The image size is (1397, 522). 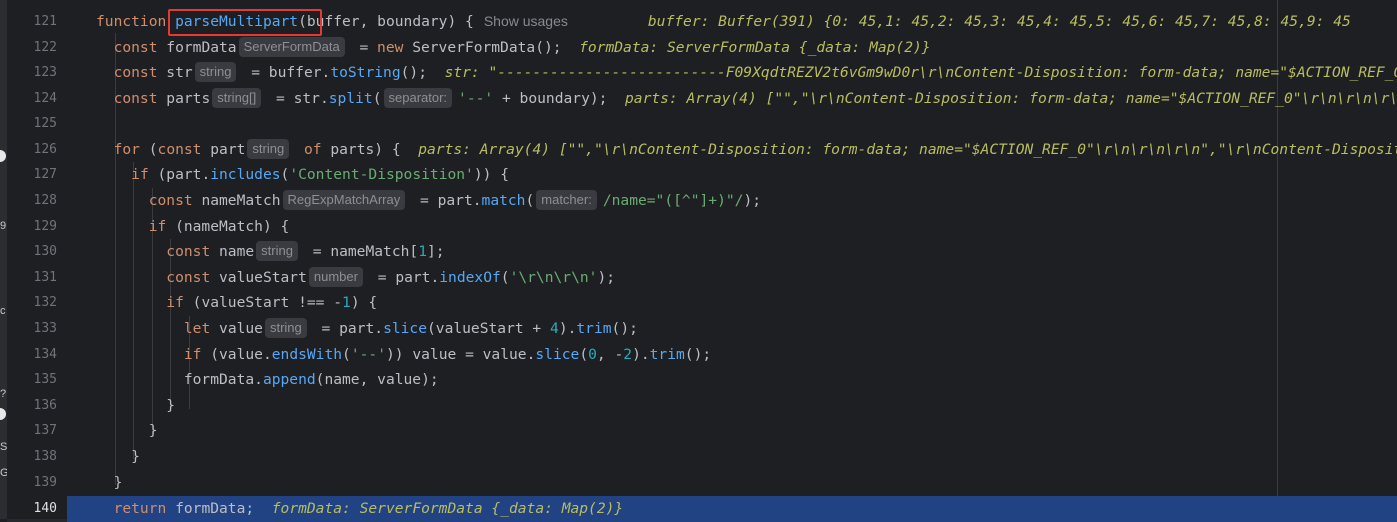 What do you see at coordinates (526, 21) in the screenshot?
I see `show-usages-link: Show usages` at bounding box center [526, 21].